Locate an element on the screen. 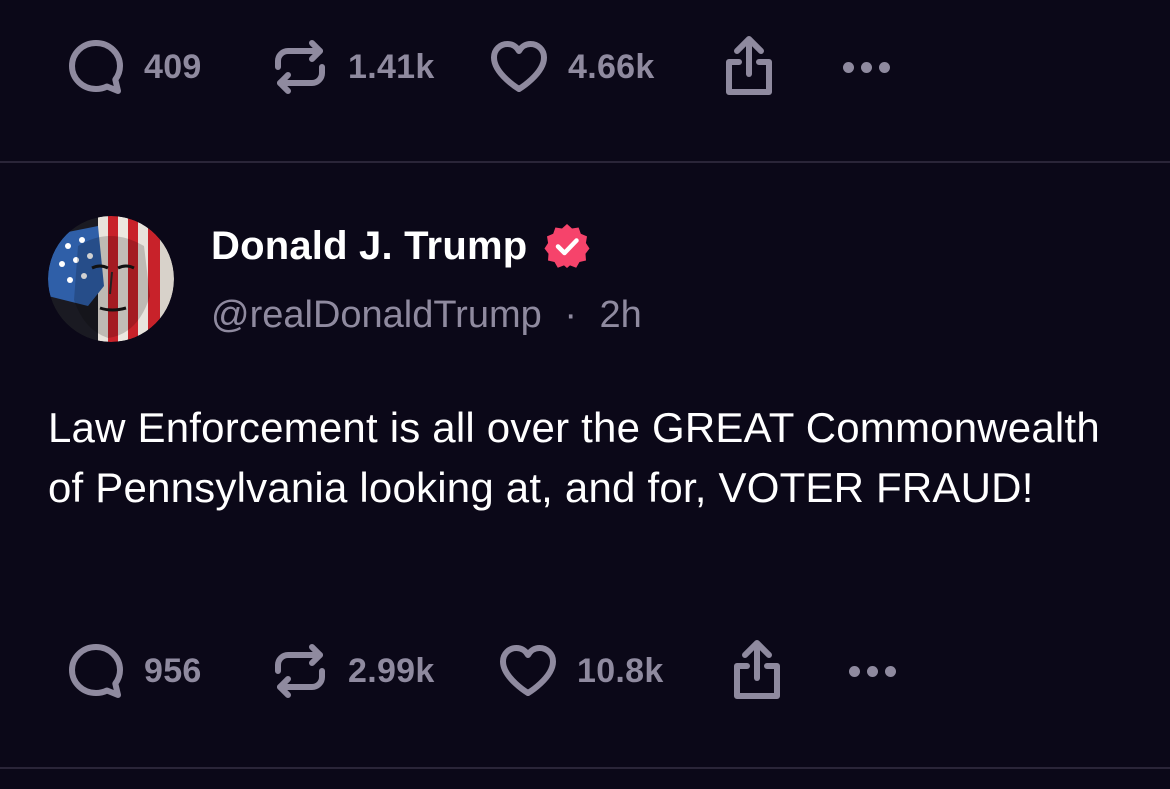  like-button: 4.66k is located at coordinates (571, 67).